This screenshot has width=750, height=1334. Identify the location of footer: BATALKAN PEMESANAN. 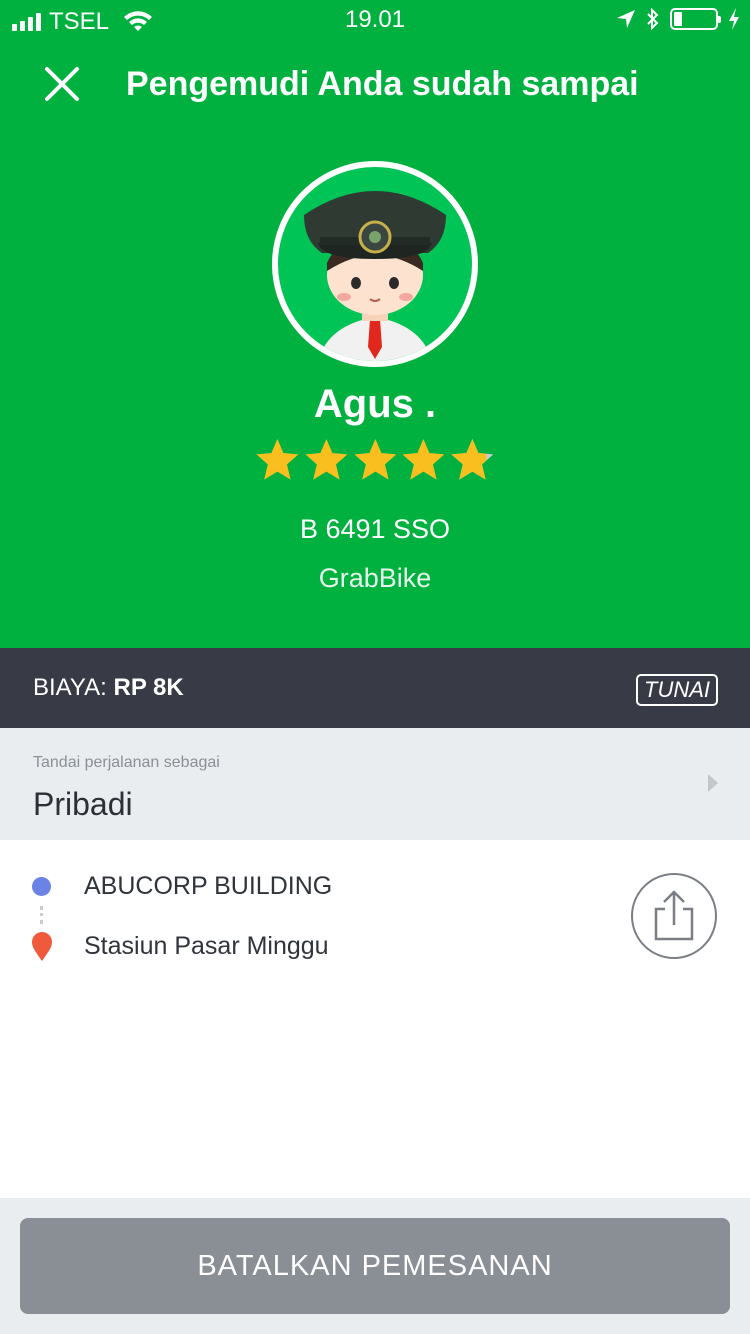
(375, 1266).